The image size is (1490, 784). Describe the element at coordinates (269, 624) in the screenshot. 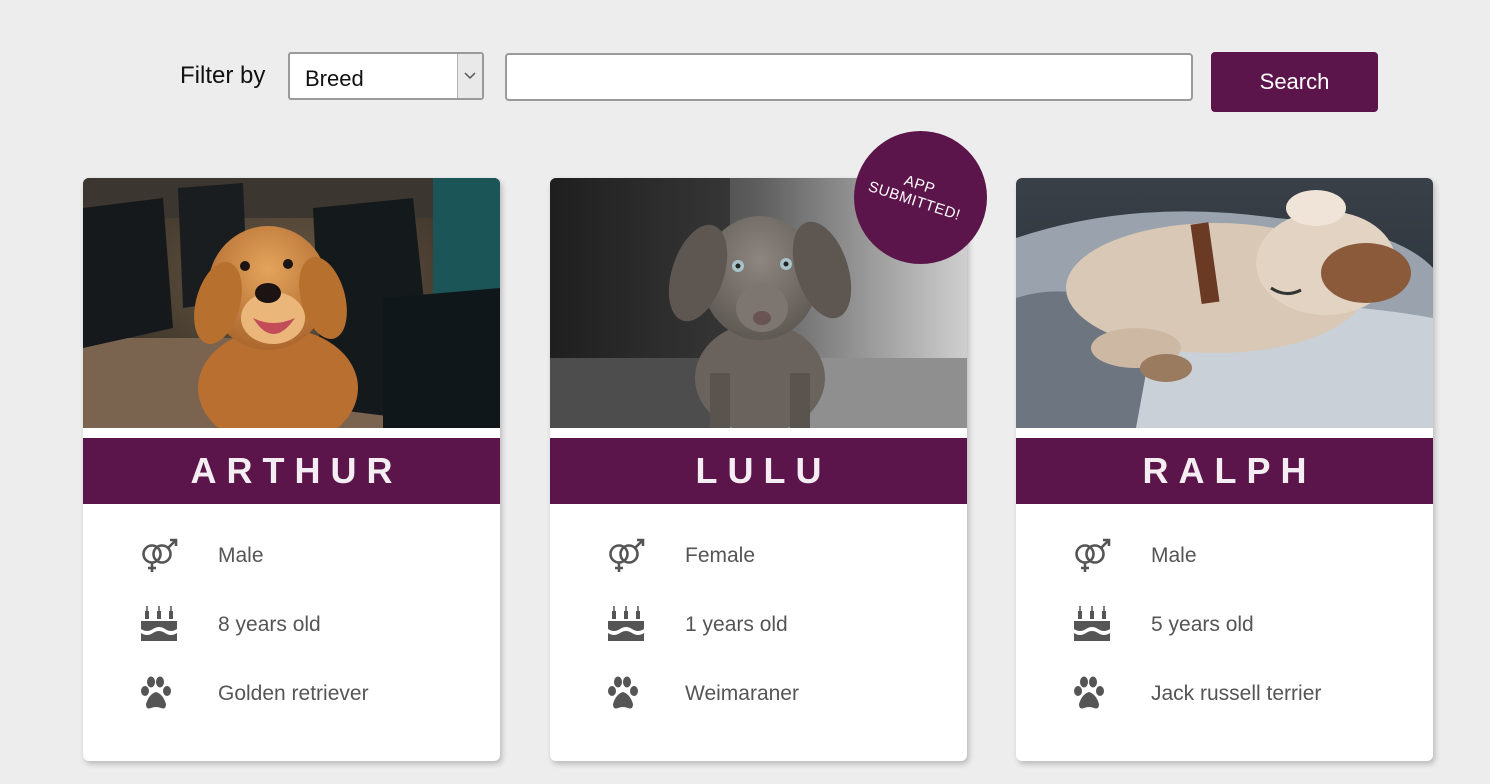

I see `age-text: 8 years old` at that location.